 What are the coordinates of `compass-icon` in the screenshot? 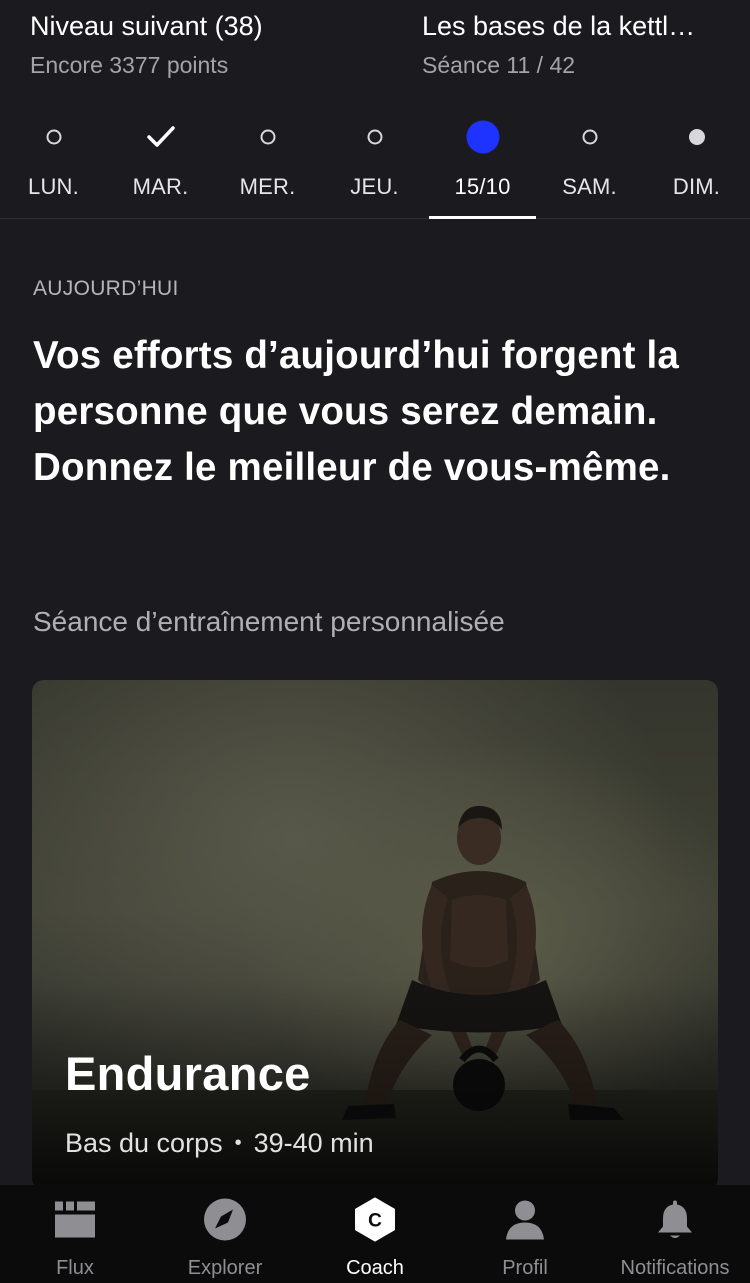 It's located at (225, 1222).